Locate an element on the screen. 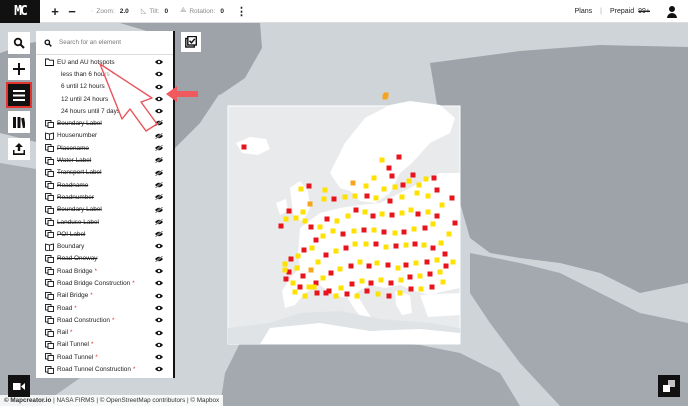 Image resolution: width=688 pixels, height=406 pixels. search-button is located at coordinates (19, 43).